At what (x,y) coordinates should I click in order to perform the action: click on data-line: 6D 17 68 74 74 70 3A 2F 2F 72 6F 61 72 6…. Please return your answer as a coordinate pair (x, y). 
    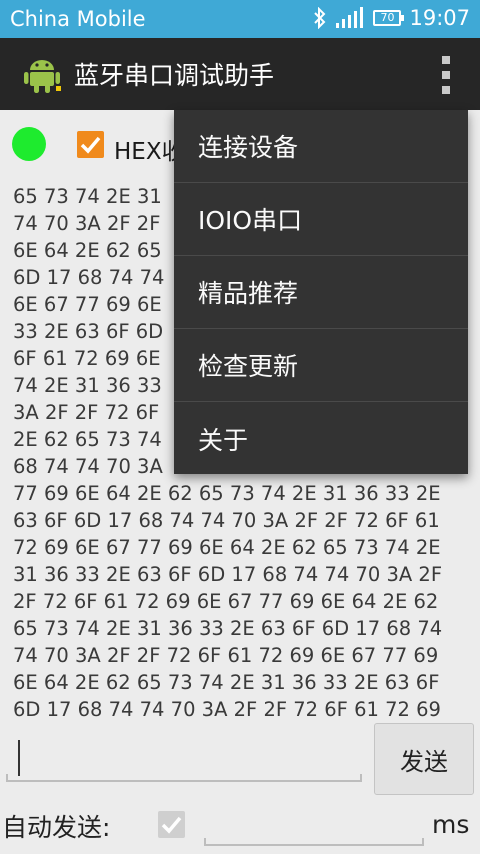
    Looking at the image, I should click on (227, 709).